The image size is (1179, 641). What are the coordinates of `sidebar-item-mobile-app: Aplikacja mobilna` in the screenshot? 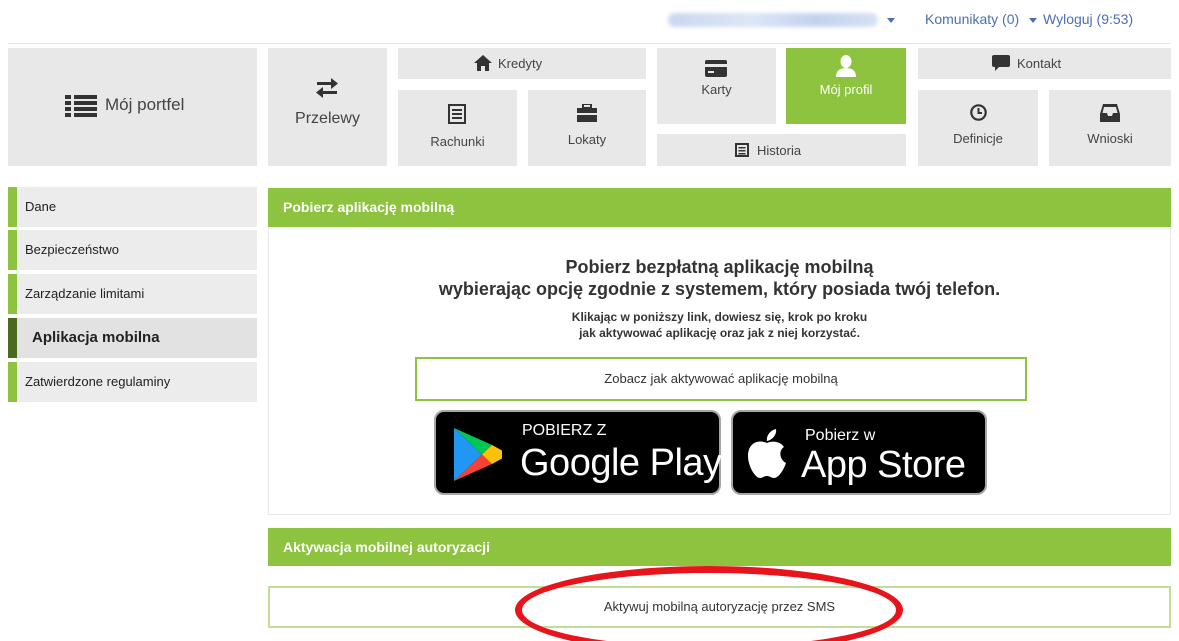 It's located at (132, 338).